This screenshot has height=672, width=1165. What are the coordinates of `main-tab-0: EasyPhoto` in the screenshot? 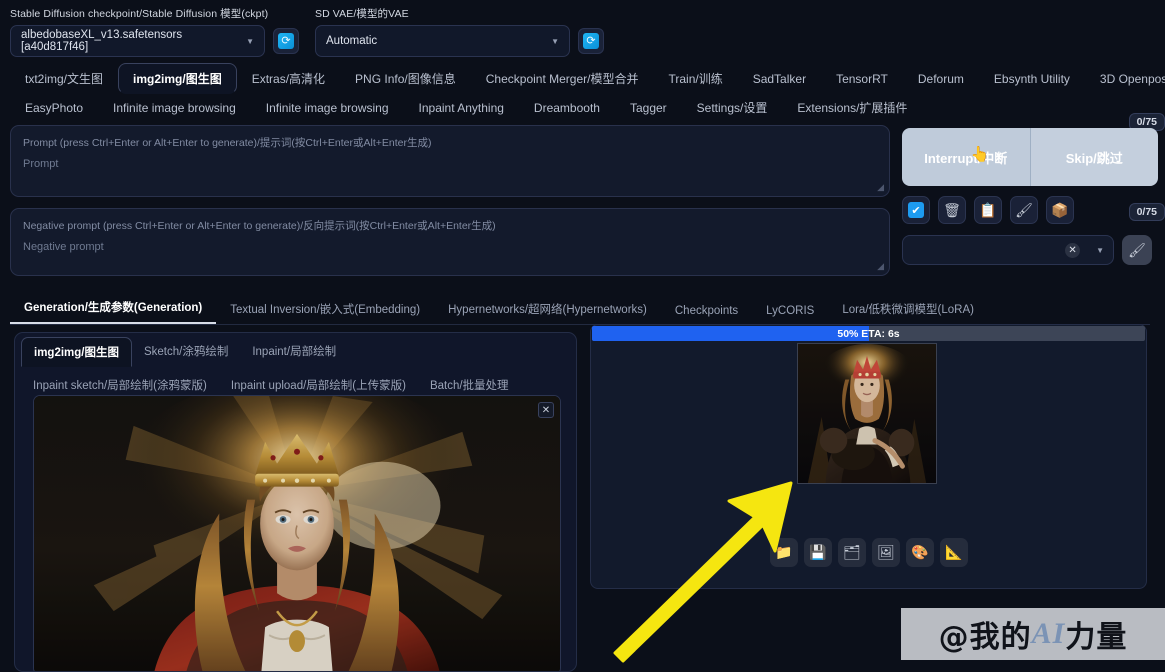 It's located at (54, 108).